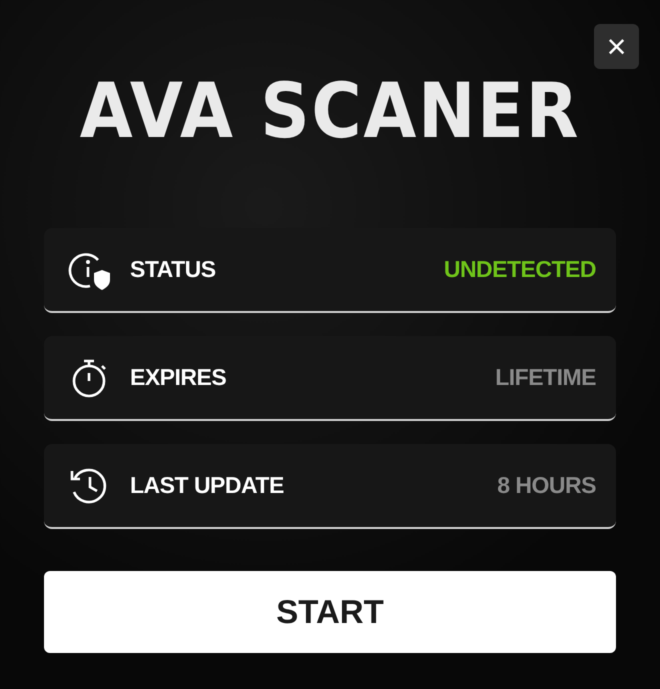 The width and height of the screenshot is (660, 689). I want to click on info-label: STATUS, so click(173, 269).